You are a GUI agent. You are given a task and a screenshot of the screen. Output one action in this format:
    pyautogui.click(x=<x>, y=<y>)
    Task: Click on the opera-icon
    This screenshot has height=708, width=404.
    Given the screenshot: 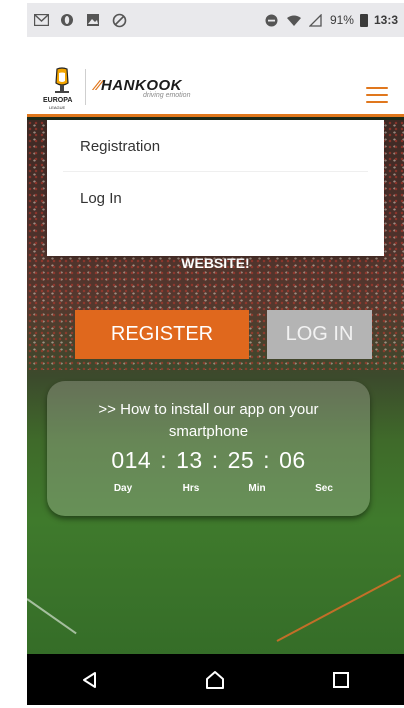 What is the action you would take?
    pyautogui.click(x=67, y=20)
    